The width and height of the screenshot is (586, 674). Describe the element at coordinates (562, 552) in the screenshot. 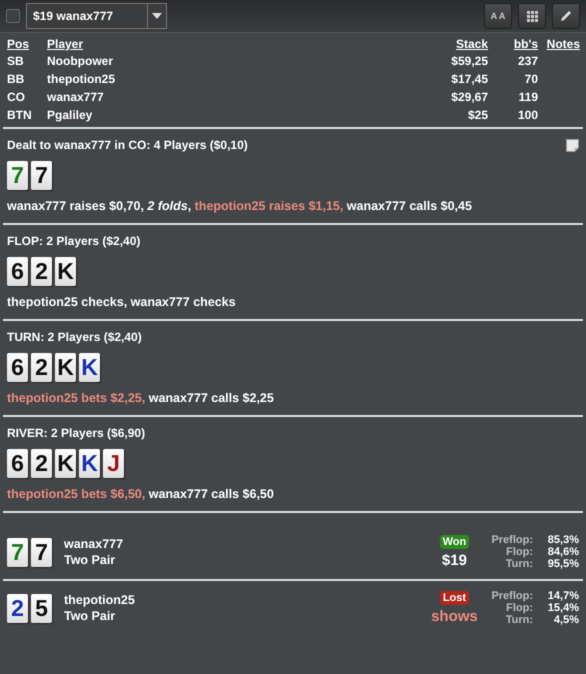

I see `equity-value: 84,6%` at that location.